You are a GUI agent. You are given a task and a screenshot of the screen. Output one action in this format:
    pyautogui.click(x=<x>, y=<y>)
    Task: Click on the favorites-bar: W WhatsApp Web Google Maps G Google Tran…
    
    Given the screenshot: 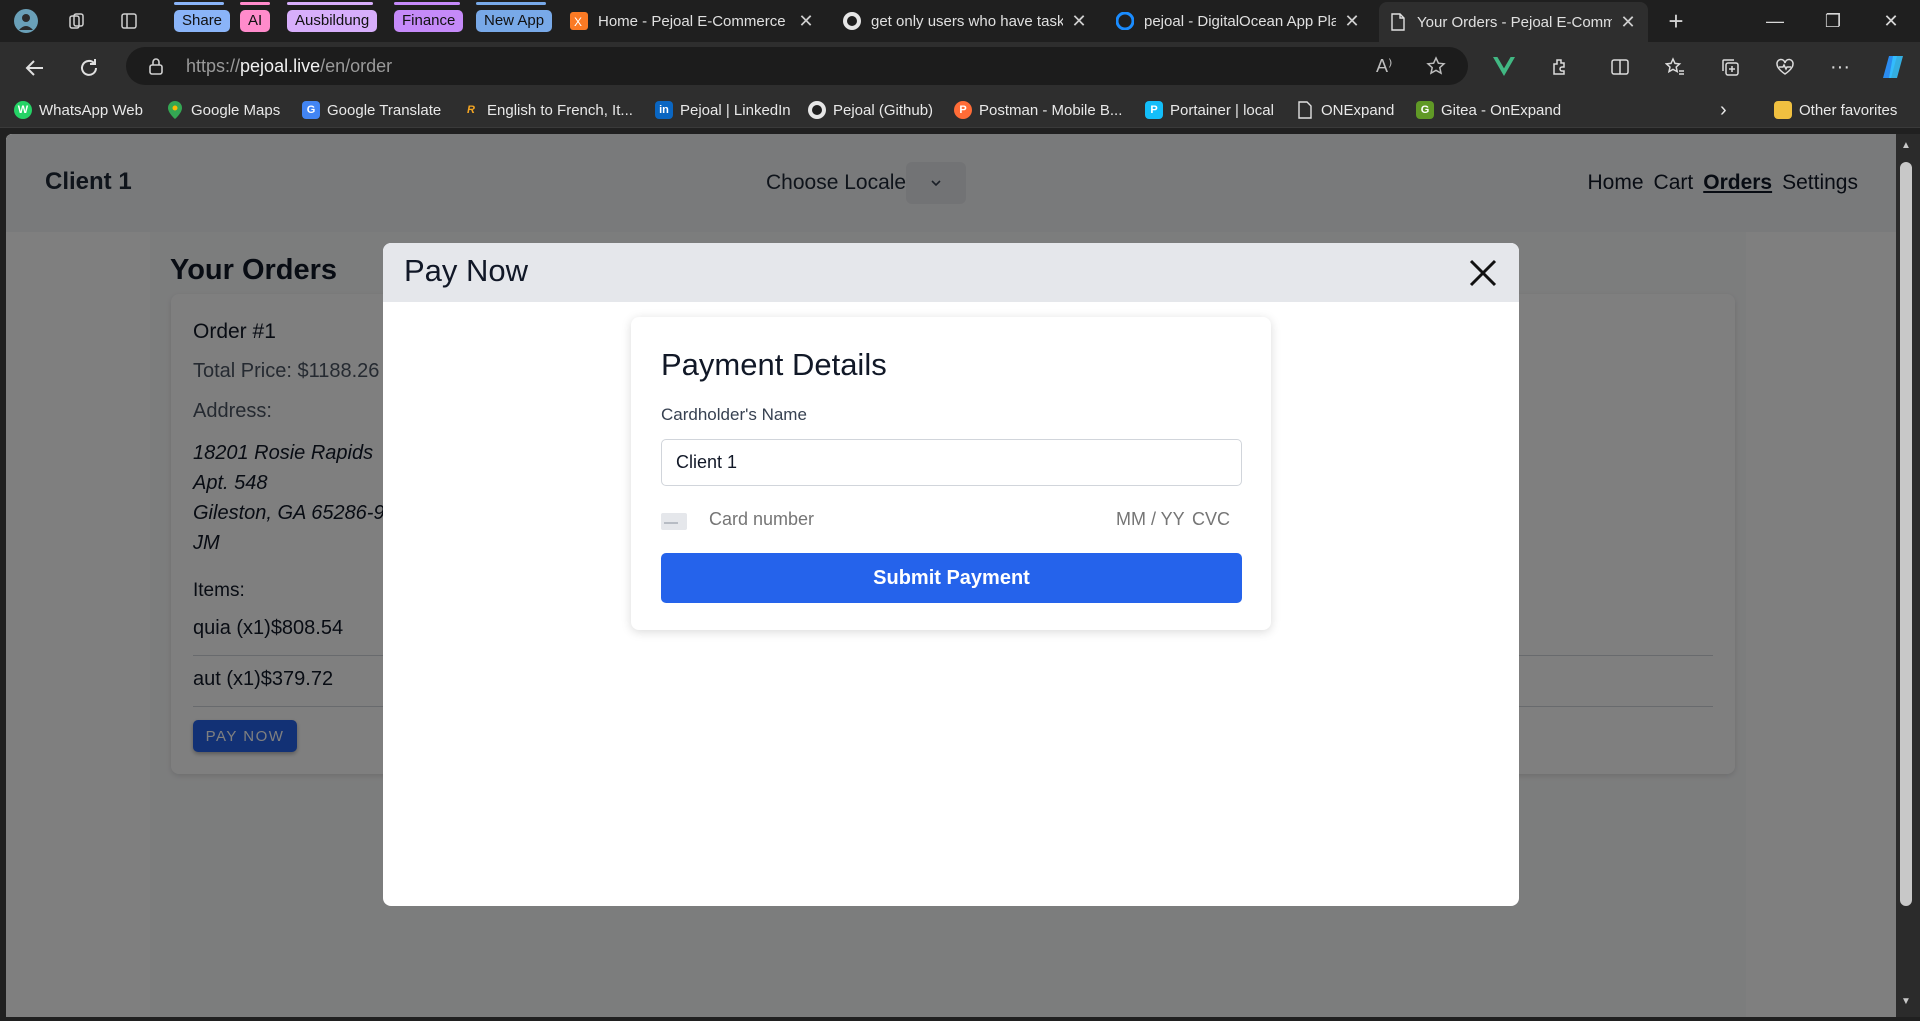 What is the action you would take?
    pyautogui.click(x=960, y=110)
    